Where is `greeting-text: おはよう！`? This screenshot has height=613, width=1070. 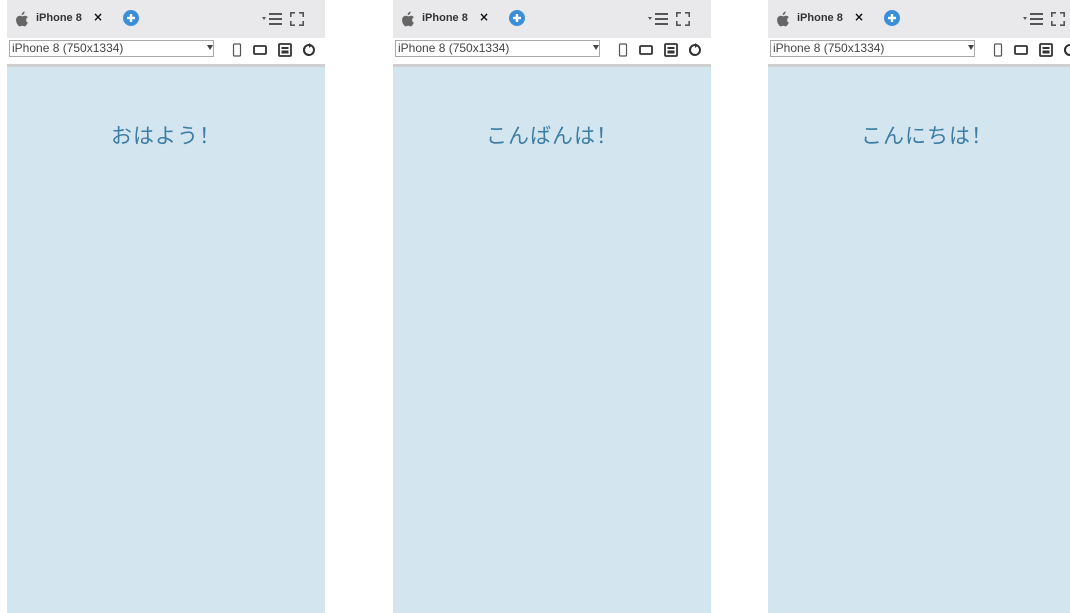 greeting-text: おはよう！ is located at coordinates (166, 136).